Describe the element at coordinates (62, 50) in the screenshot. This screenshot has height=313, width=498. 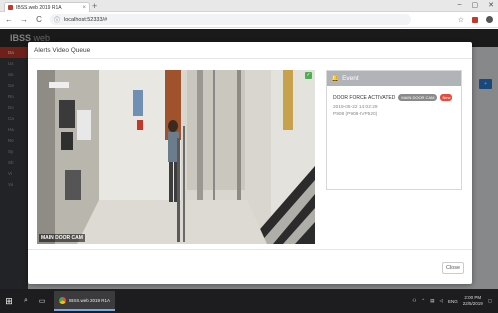
I see `modal-title: Alerts Video Queue` at that location.